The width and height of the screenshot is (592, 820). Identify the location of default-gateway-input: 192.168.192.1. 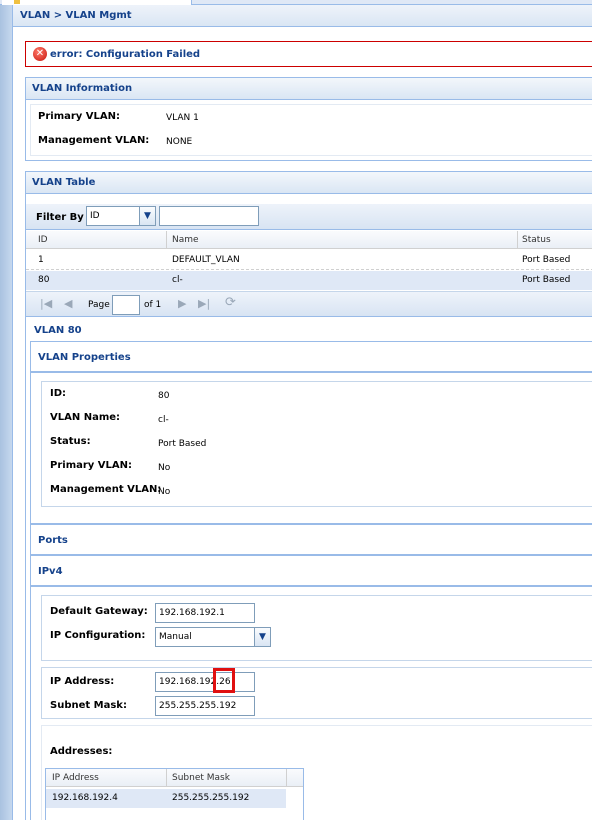
(205, 613).